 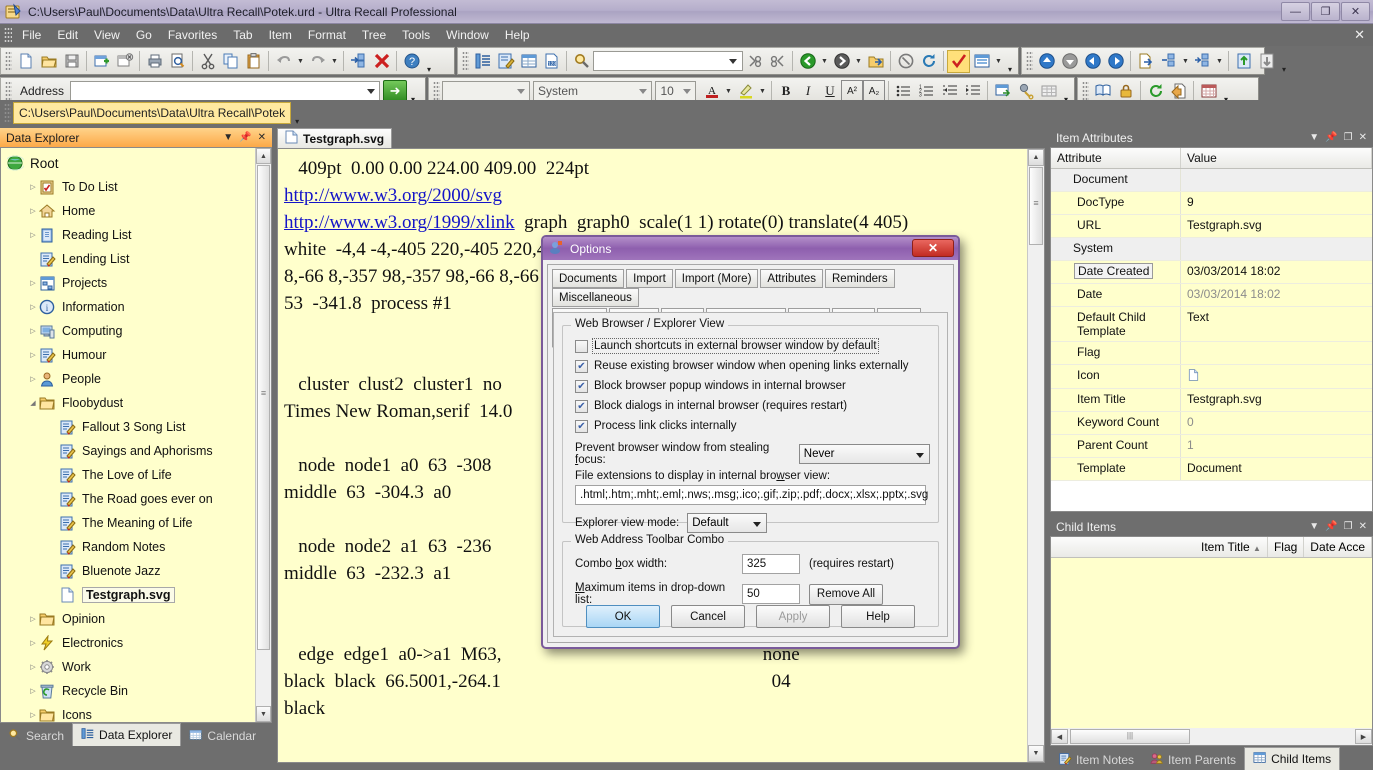 What do you see at coordinates (777, 61) in the screenshot?
I see `find-next-icon` at bounding box center [777, 61].